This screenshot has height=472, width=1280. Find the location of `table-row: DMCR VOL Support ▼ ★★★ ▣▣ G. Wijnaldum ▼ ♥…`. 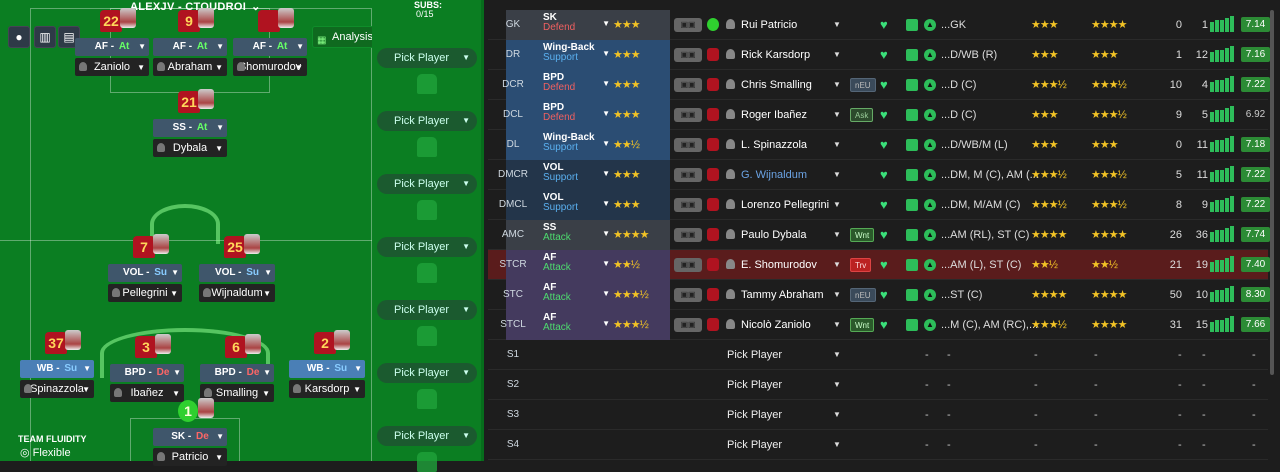

table-row: DMCR VOL Support ▼ ★★★ ▣▣ G. Wijnaldum ▼ ♥… is located at coordinates (879, 175).